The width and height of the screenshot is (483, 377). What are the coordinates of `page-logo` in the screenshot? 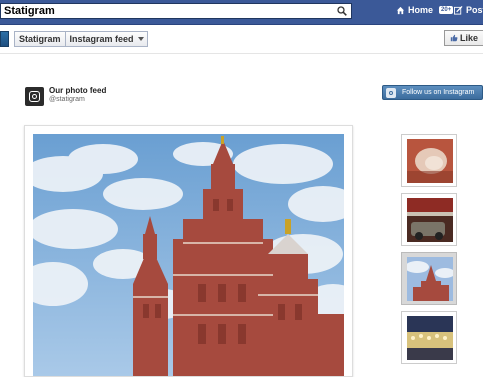 It's located at (4, 39).